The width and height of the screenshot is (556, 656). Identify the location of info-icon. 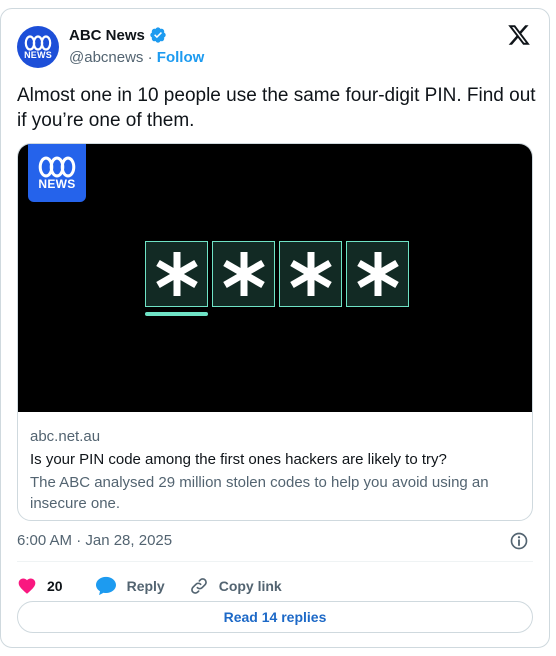
(519, 541).